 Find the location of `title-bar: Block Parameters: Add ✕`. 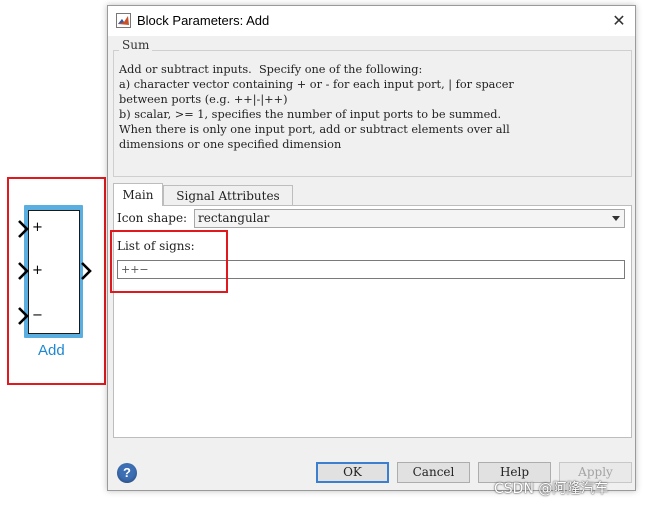

title-bar: Block Parameters: Add ✕ is located at coordinates (371, 21).